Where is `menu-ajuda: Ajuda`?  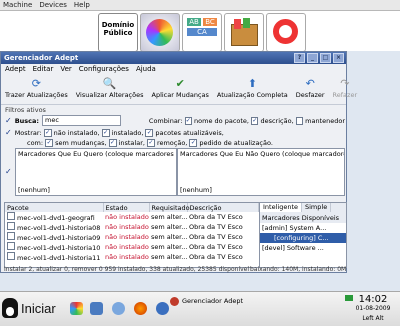 menu-ajuda: Ajuda is located at coordinates (146, 69).